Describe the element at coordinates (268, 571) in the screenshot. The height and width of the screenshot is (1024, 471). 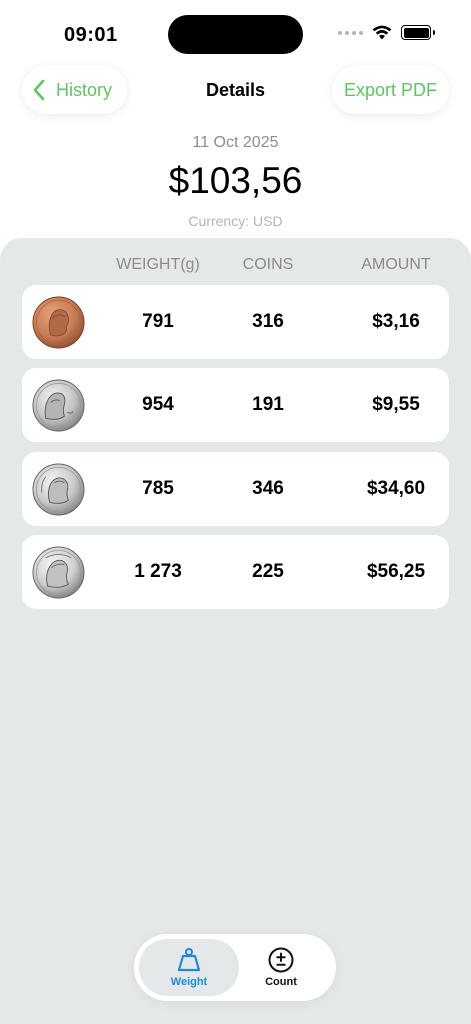
I see `row-coins: 225` at that location.